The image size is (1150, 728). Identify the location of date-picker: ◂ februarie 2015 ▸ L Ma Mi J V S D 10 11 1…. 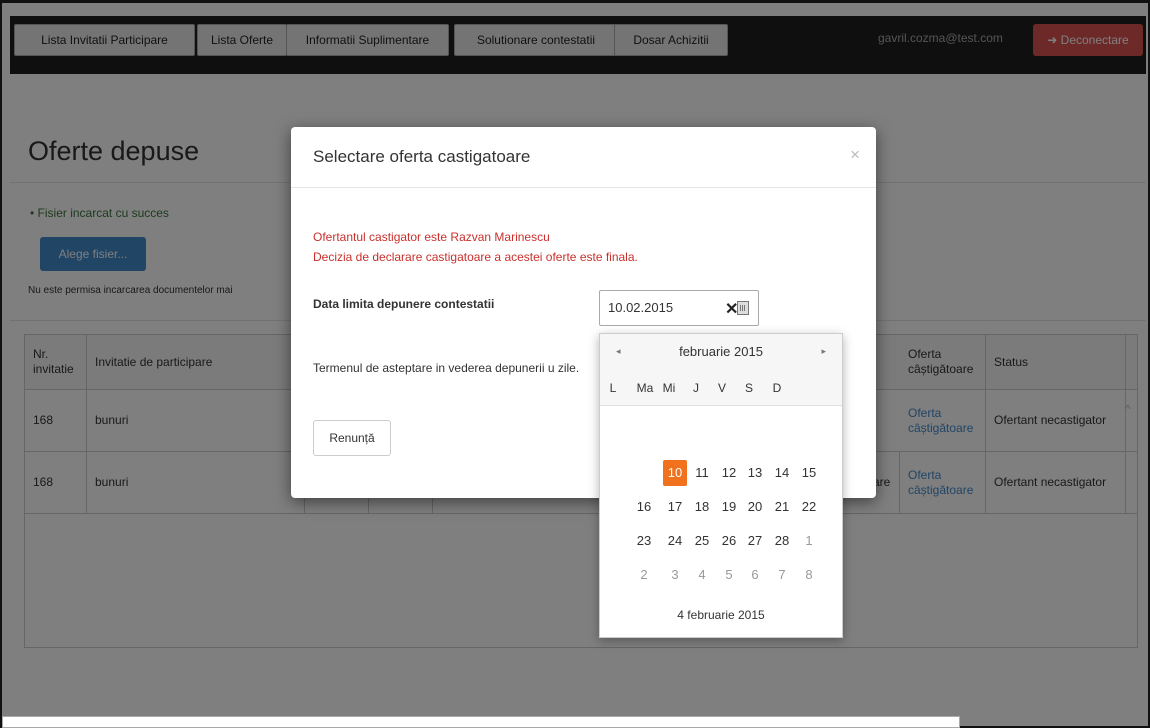
(721, 485).